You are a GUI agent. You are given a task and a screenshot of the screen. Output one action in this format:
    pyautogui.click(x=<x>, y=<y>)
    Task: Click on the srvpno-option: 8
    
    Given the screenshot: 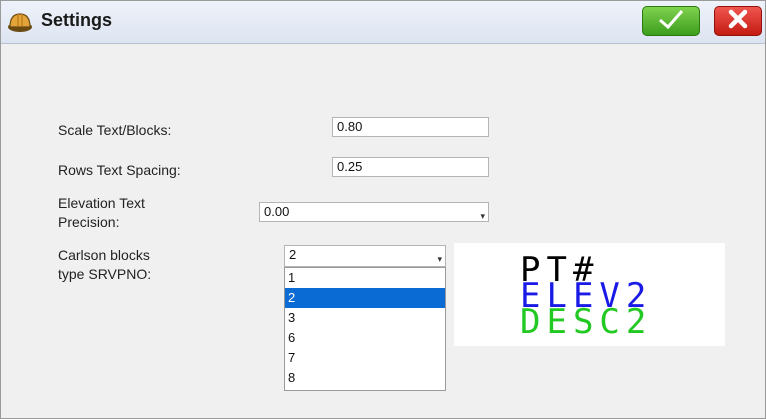 What is the action you would take?
    pyautogui.click(x=365, y=378)
    